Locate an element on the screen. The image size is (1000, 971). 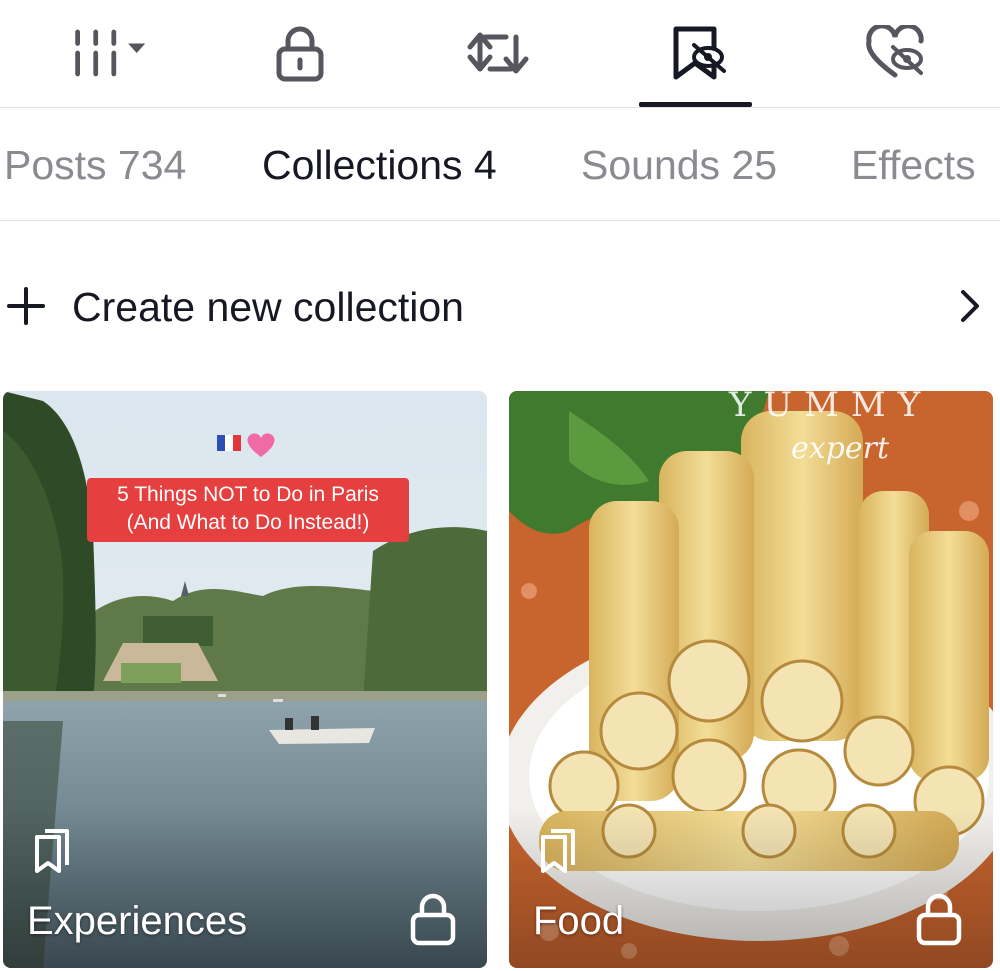
private-videos-tab is located at coordinates (300, 53).